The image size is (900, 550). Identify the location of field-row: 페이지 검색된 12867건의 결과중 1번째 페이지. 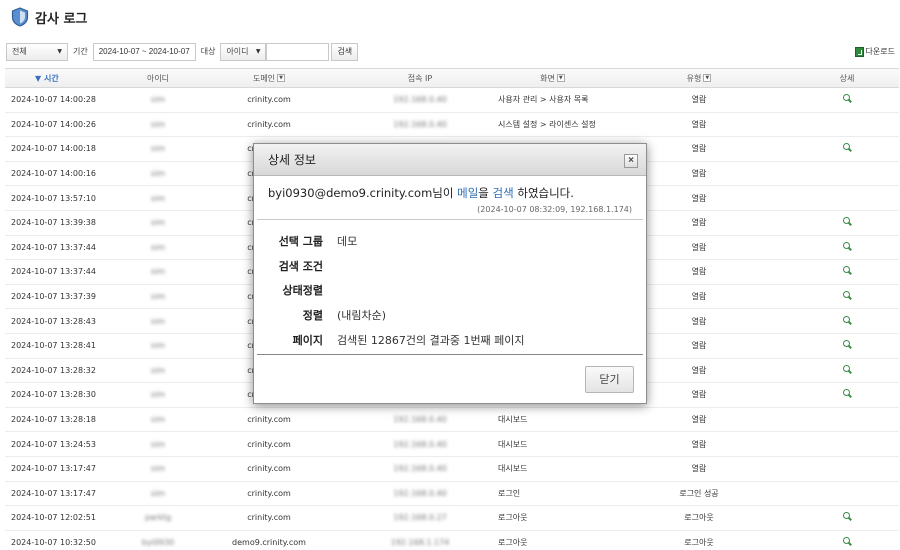
(450, 339).